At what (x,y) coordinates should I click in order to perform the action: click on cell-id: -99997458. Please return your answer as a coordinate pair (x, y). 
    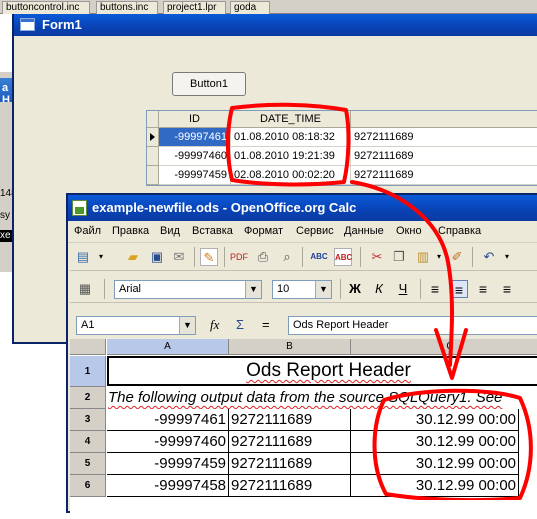
    Looking at the image, I should click on (168, 486).